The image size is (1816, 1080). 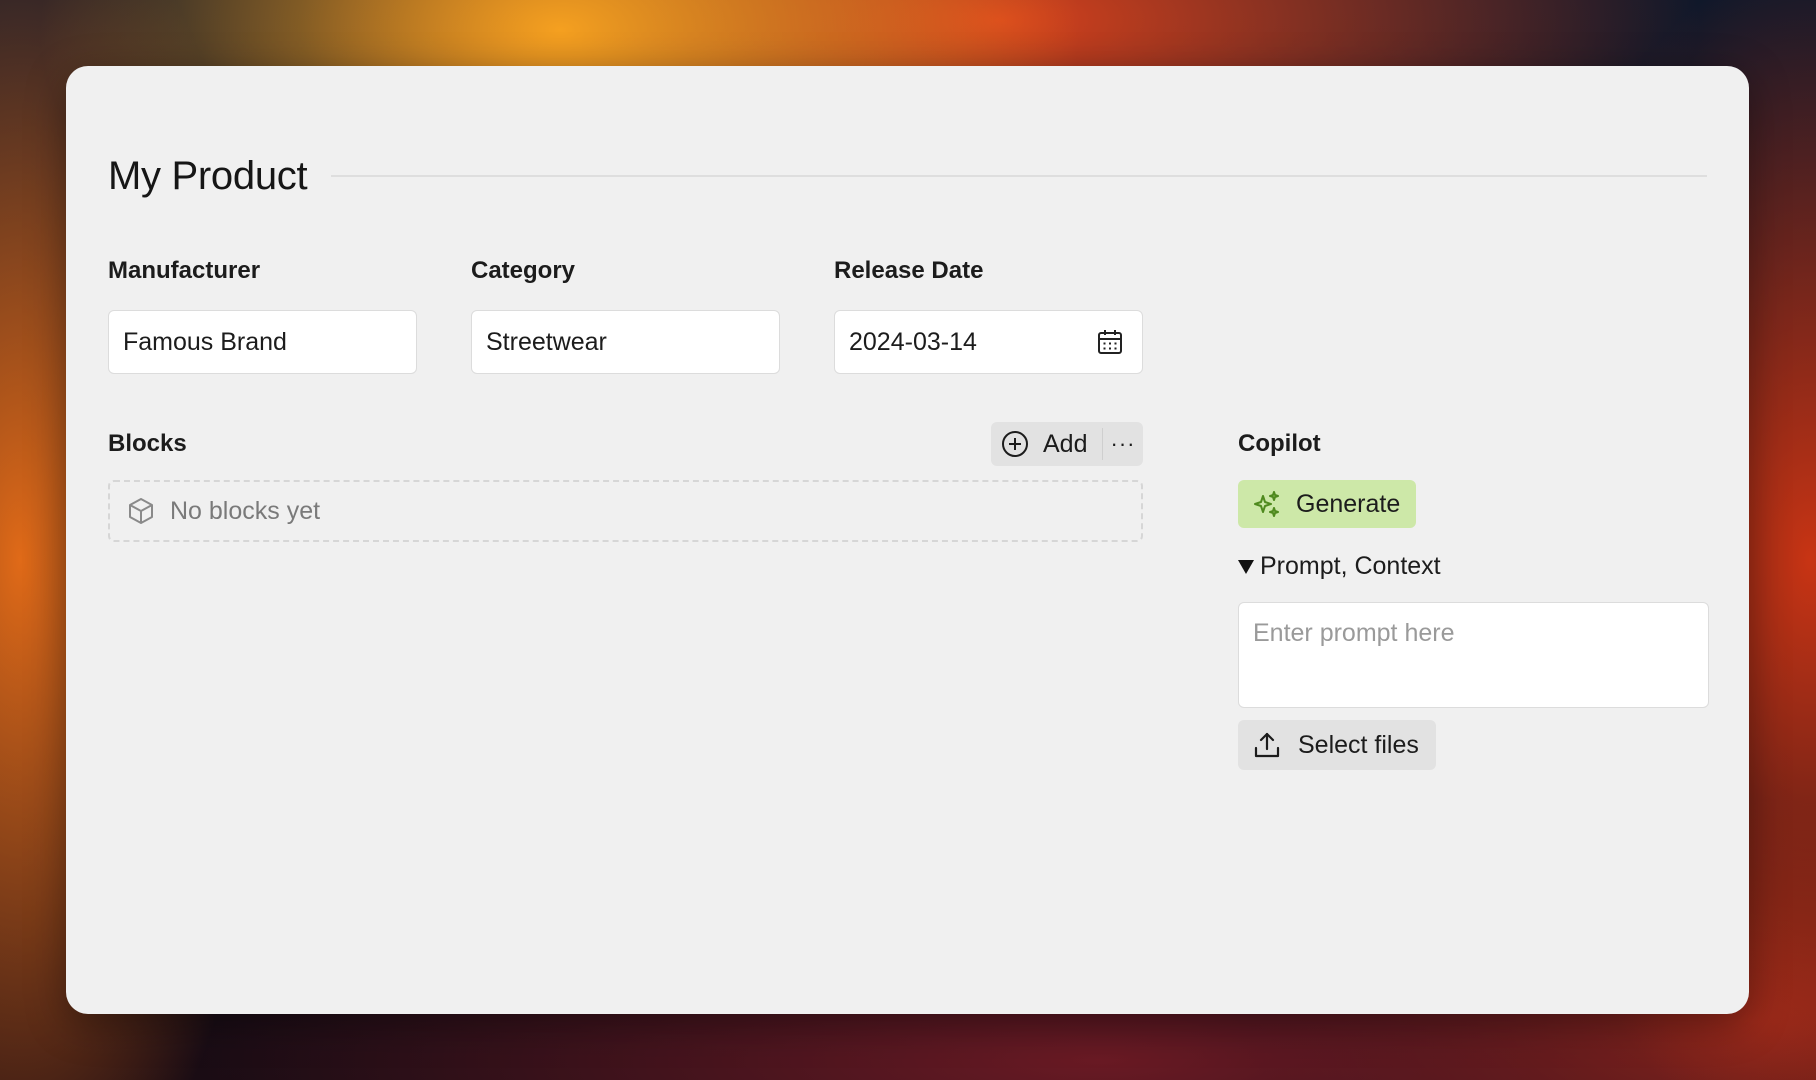 What do you see at coordinates (988, 342) in the screenshot?
I see `release-date-input: 2024-03-14` at bounding box center [988, 342].